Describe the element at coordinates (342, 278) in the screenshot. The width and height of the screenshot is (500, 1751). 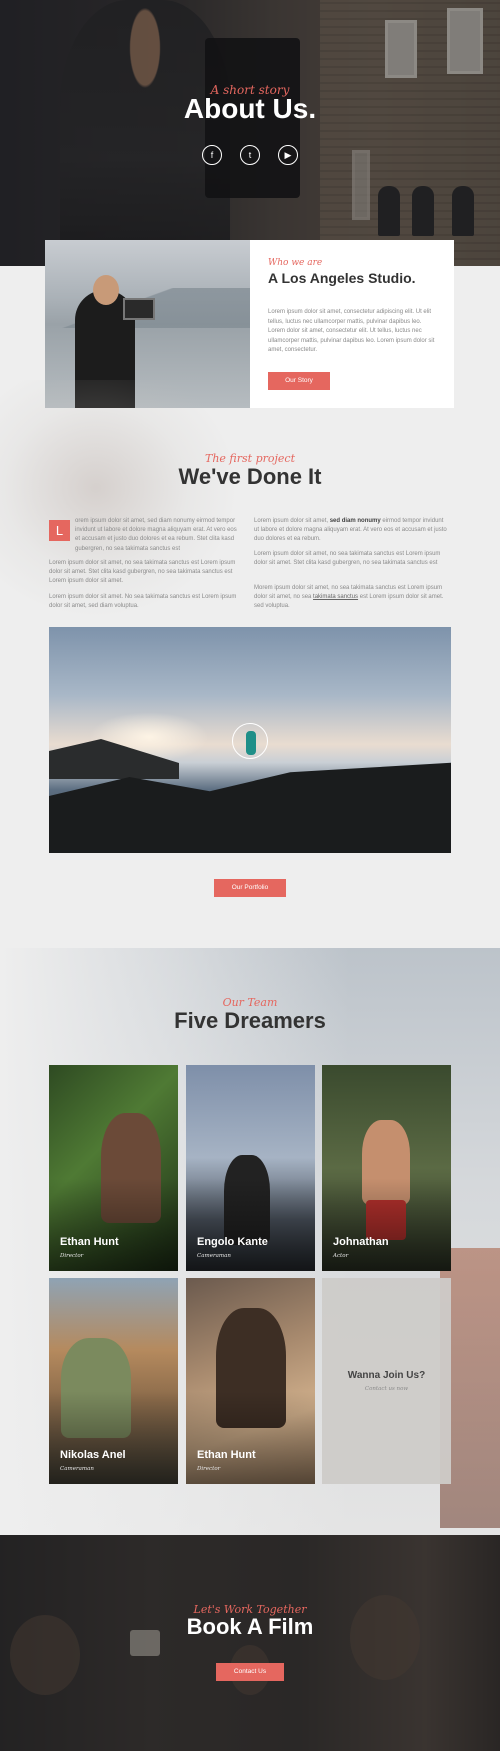
I see `studio-title: A Los Angeles Studio.` at that location.